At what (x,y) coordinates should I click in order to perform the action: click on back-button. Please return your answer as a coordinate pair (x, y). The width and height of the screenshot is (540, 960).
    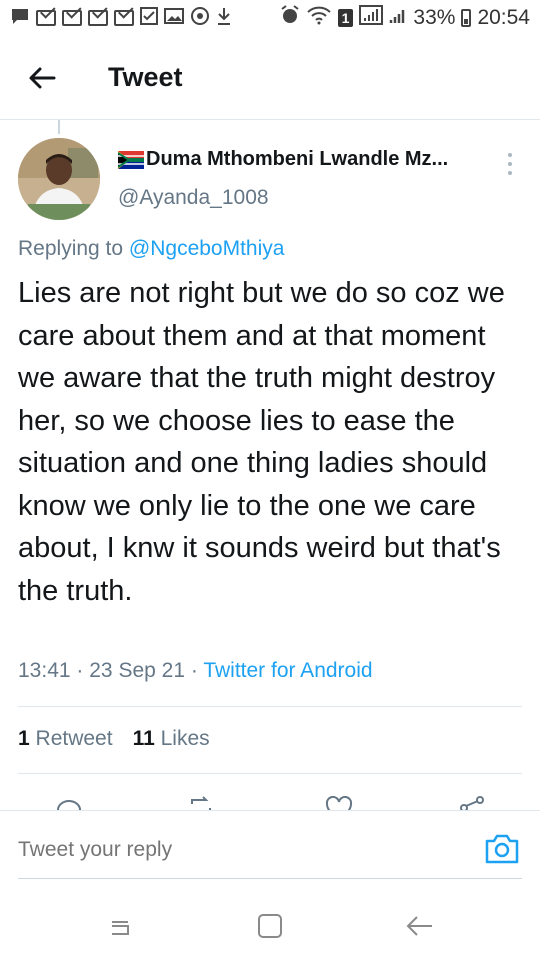
    Looking at the image, I should click on (42, 78).